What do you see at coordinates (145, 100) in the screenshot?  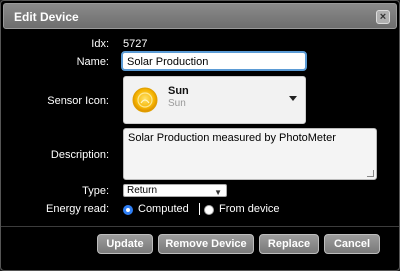 I see `sun-icon` at bounding box center [145, 100].